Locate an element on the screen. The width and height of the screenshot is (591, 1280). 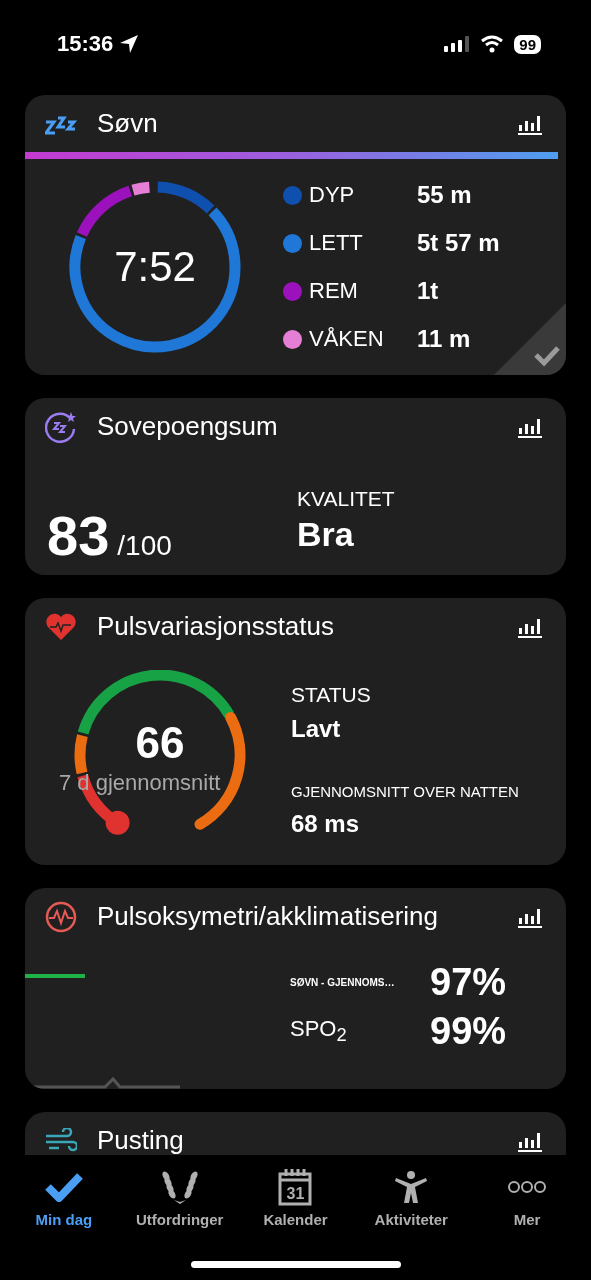
spo2-value: 97% is located at coordinates (468, 982).